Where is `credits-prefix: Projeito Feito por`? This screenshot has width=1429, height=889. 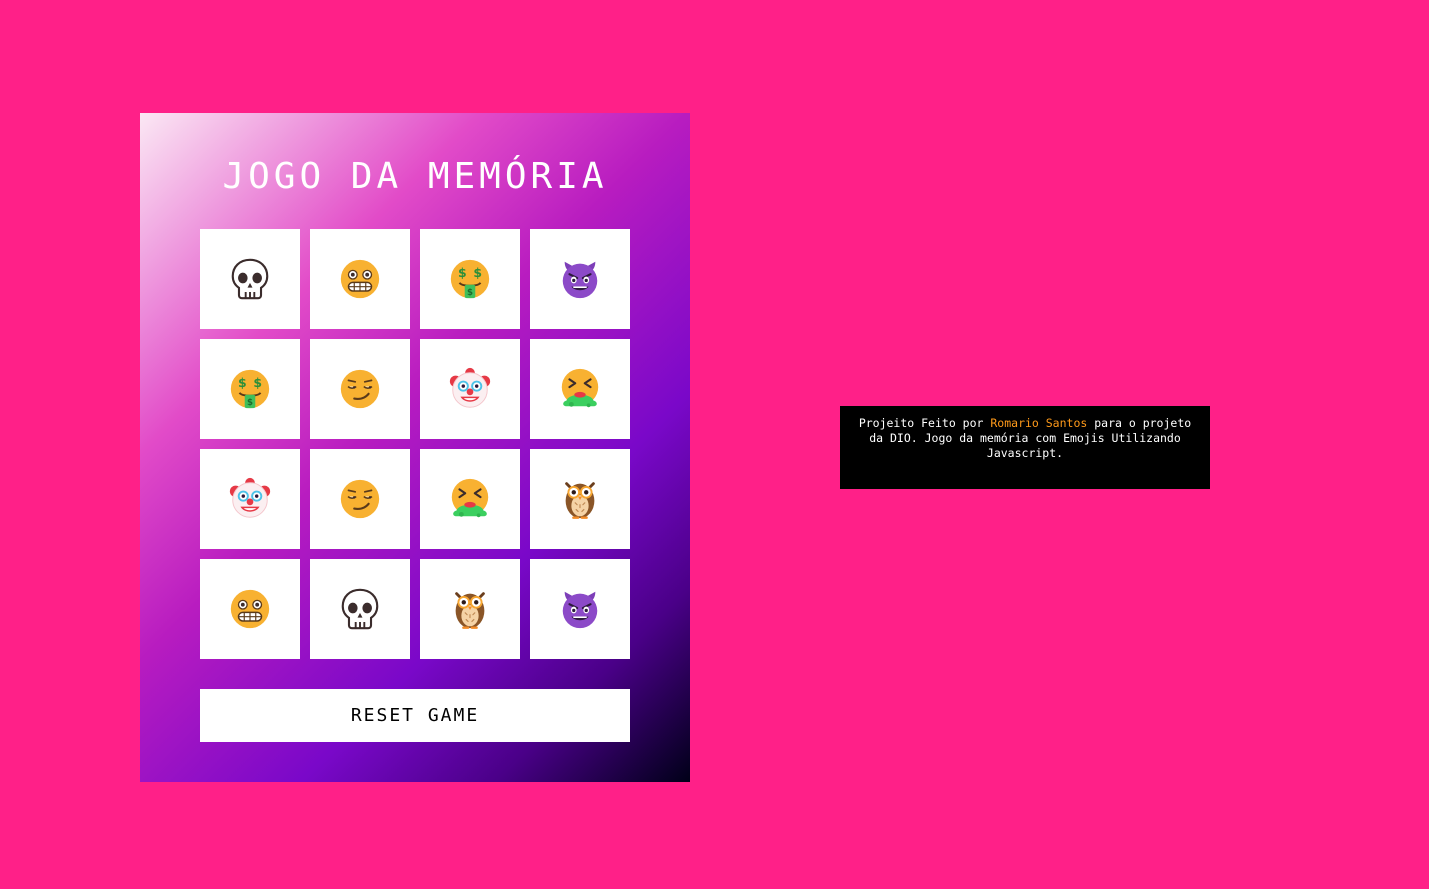 credits-prefix: Projeito Feito por is located at coordinates (924, 423).